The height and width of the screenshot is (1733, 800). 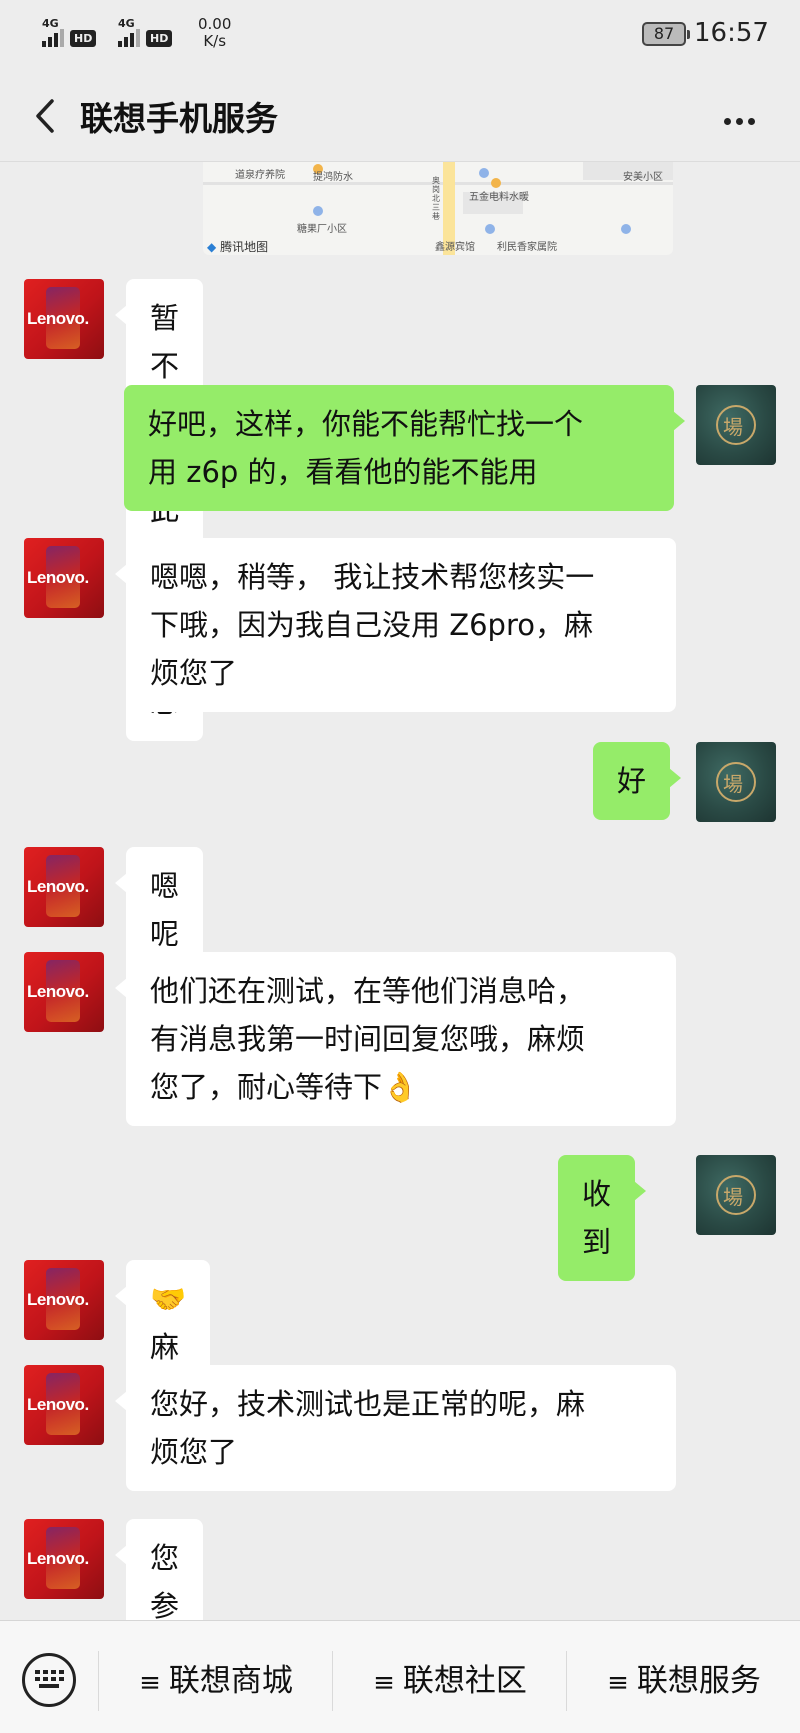 What do you see at coordinates (322, 229) in the screenshot?
I see `map-label: 糖果厂小区` at bounding box center [322, 229].